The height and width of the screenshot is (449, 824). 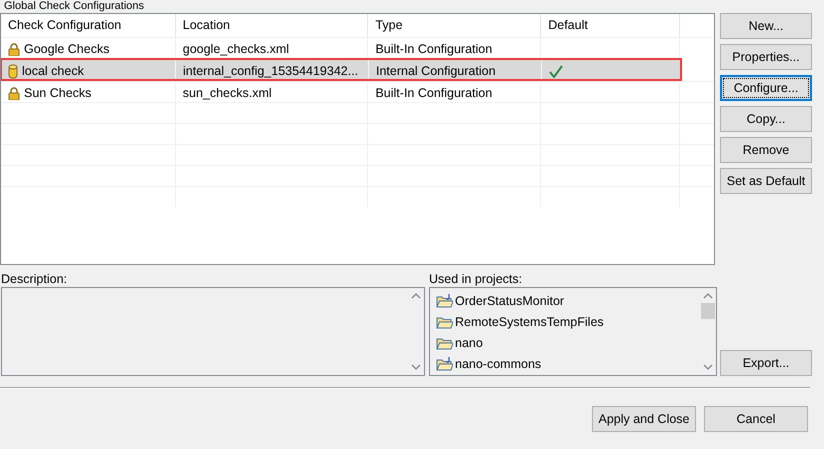 I want to click on table-cell: Google Checks, so click(x=67, y=49).